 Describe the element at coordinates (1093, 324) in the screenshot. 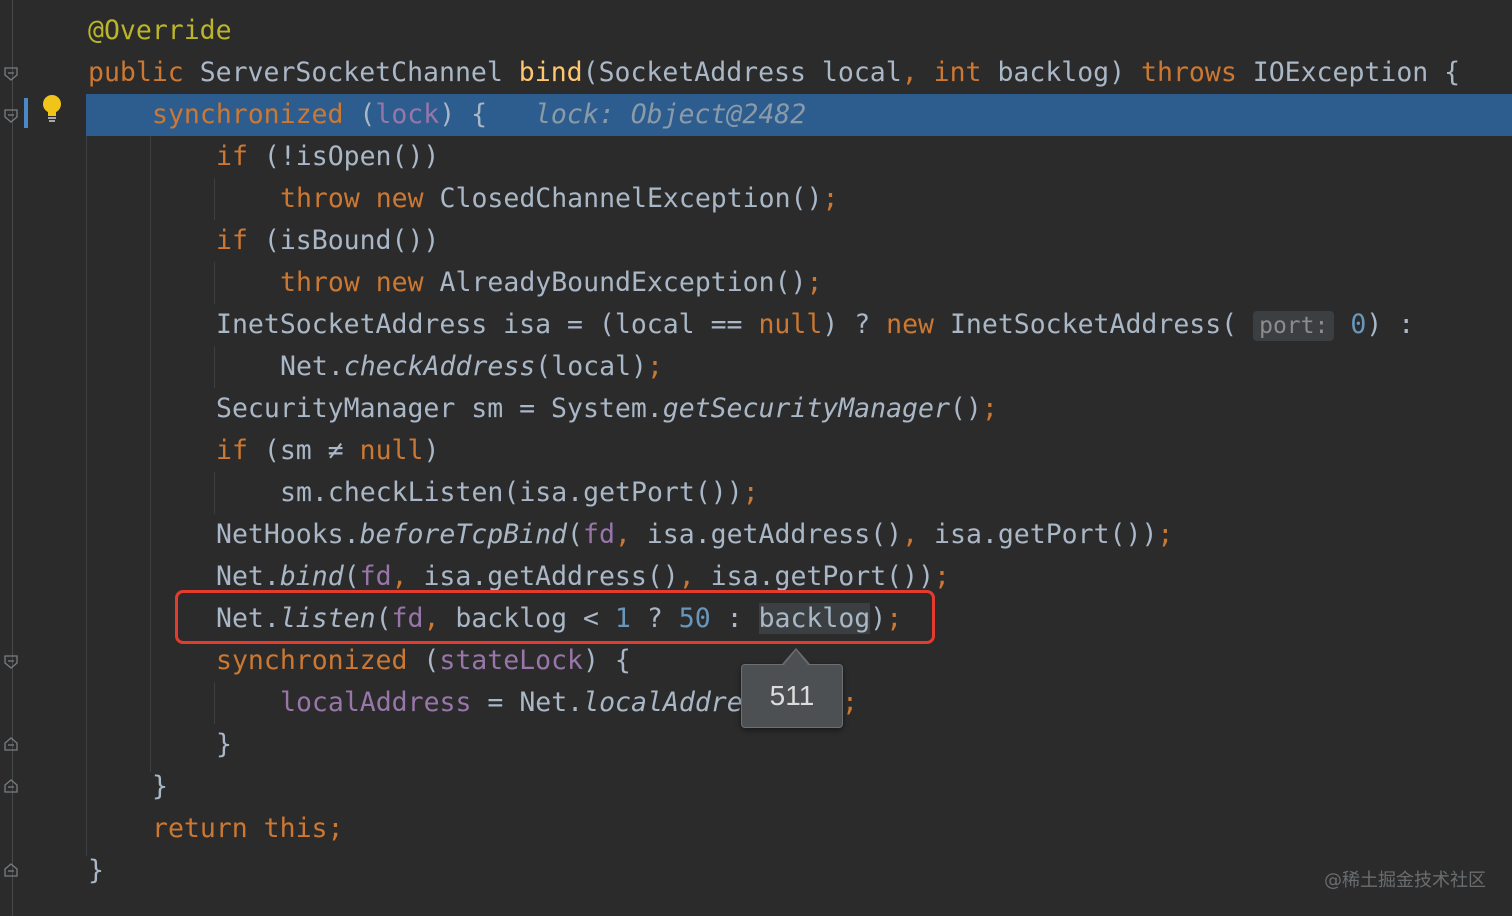

I see `ctor: InetSocketAddress(` at that location.